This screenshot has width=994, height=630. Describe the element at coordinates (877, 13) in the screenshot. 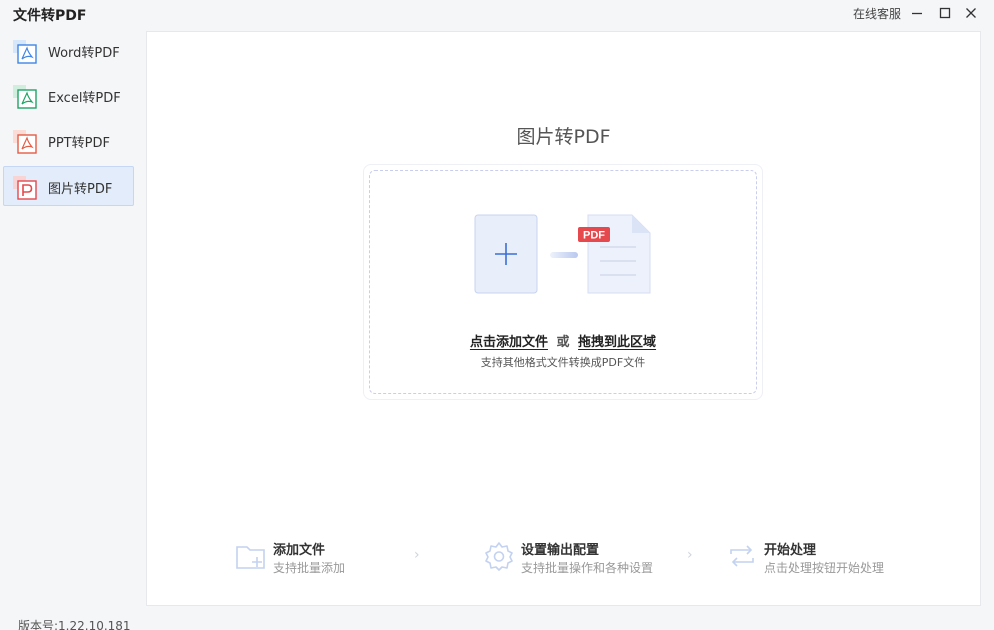

I see `online-support-link: 在线客服` at that location.